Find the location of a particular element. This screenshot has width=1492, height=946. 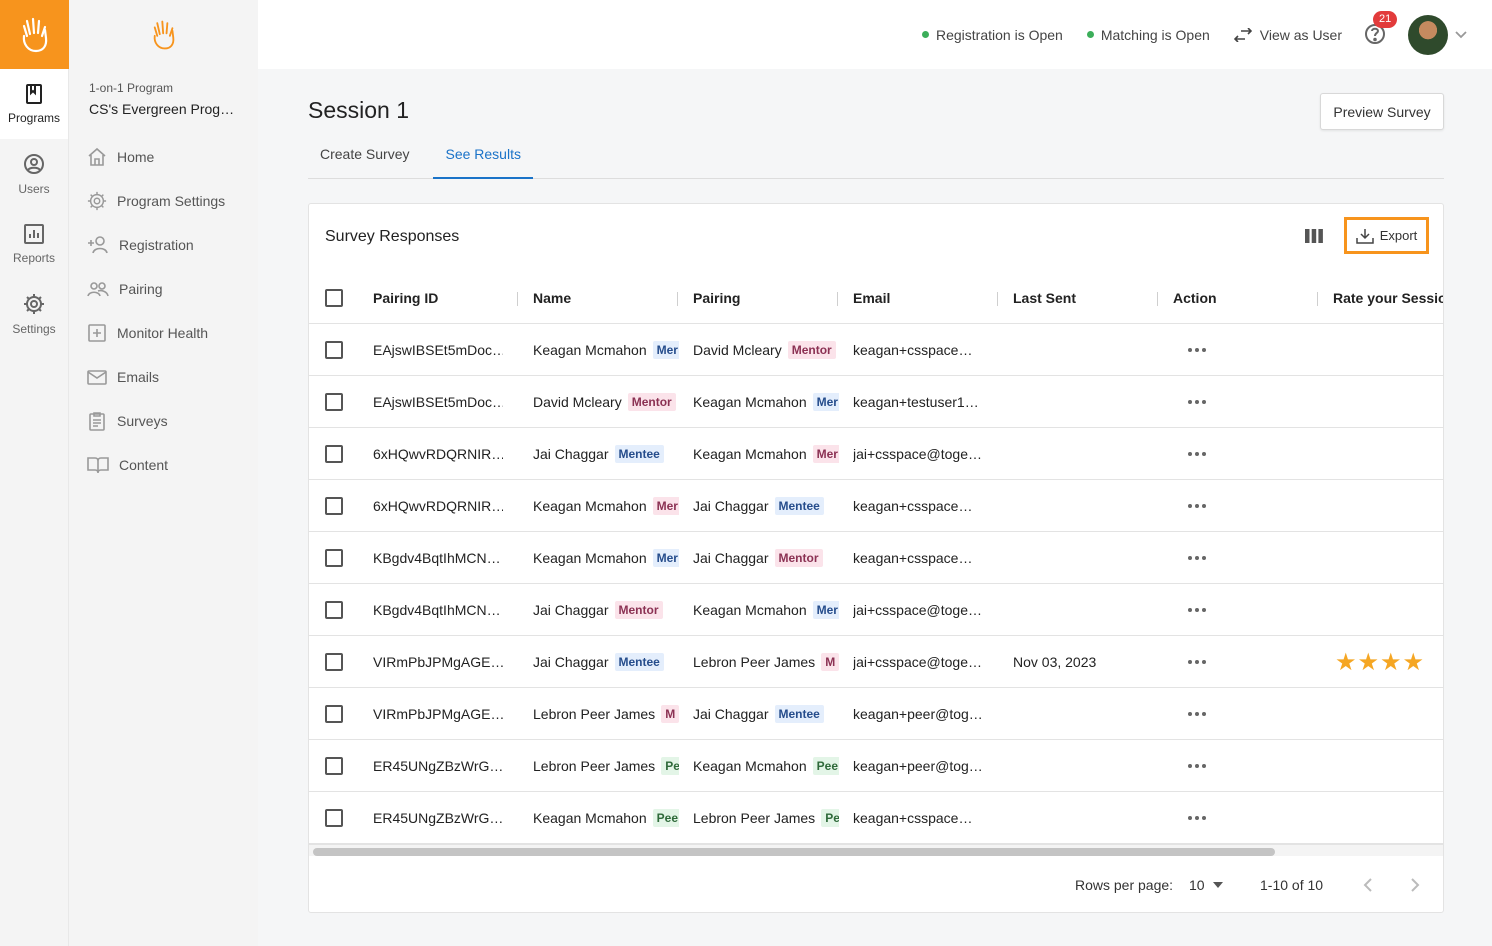

column-header-pairing: Pairing is located at coordinates (758, 298).